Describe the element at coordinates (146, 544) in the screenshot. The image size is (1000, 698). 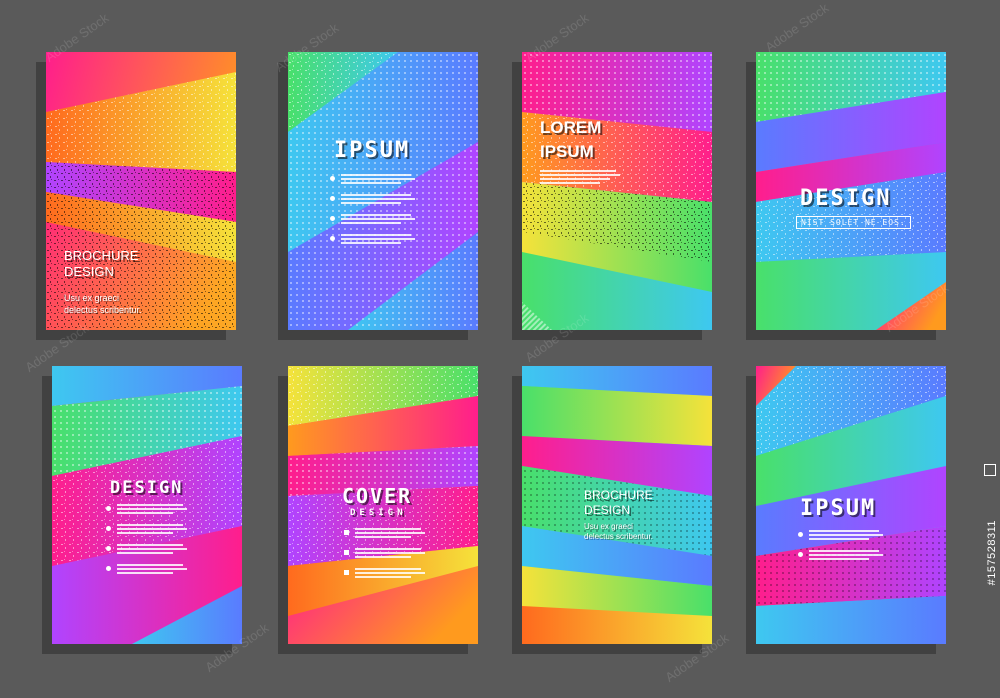
I see `card-5-bullet-list` at that location.